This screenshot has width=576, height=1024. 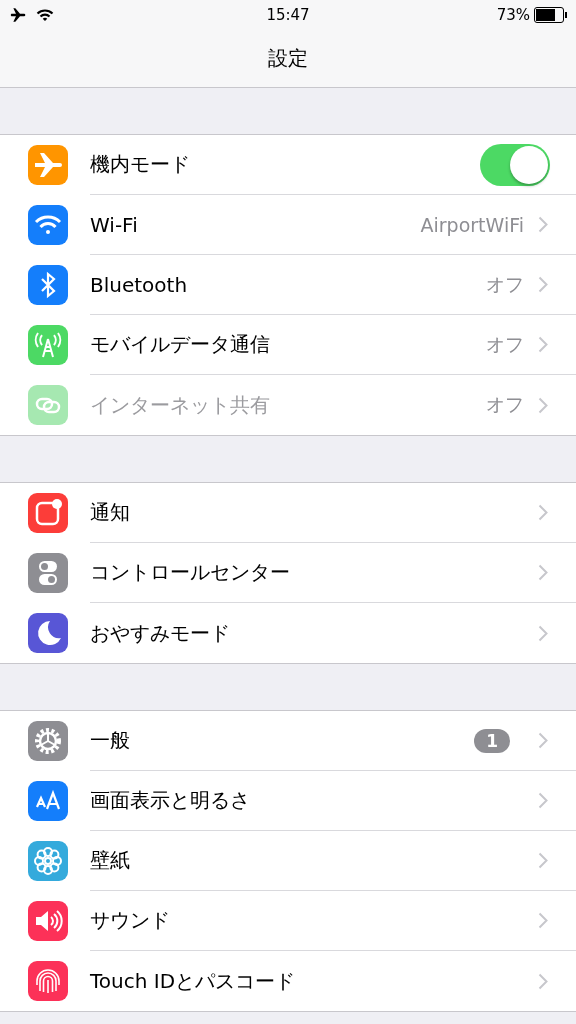 What do you see at coordinates (170, 800) in the screenshot?
I see `row-label: 画面表示と明るさ` at bounding box center [170, 800].